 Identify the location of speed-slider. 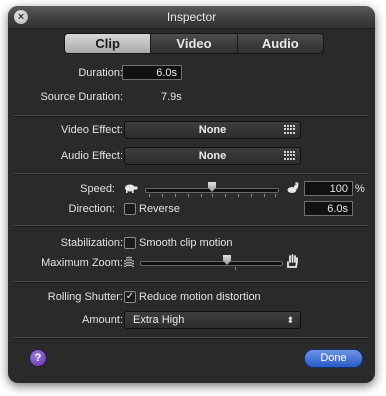
(212, 190).